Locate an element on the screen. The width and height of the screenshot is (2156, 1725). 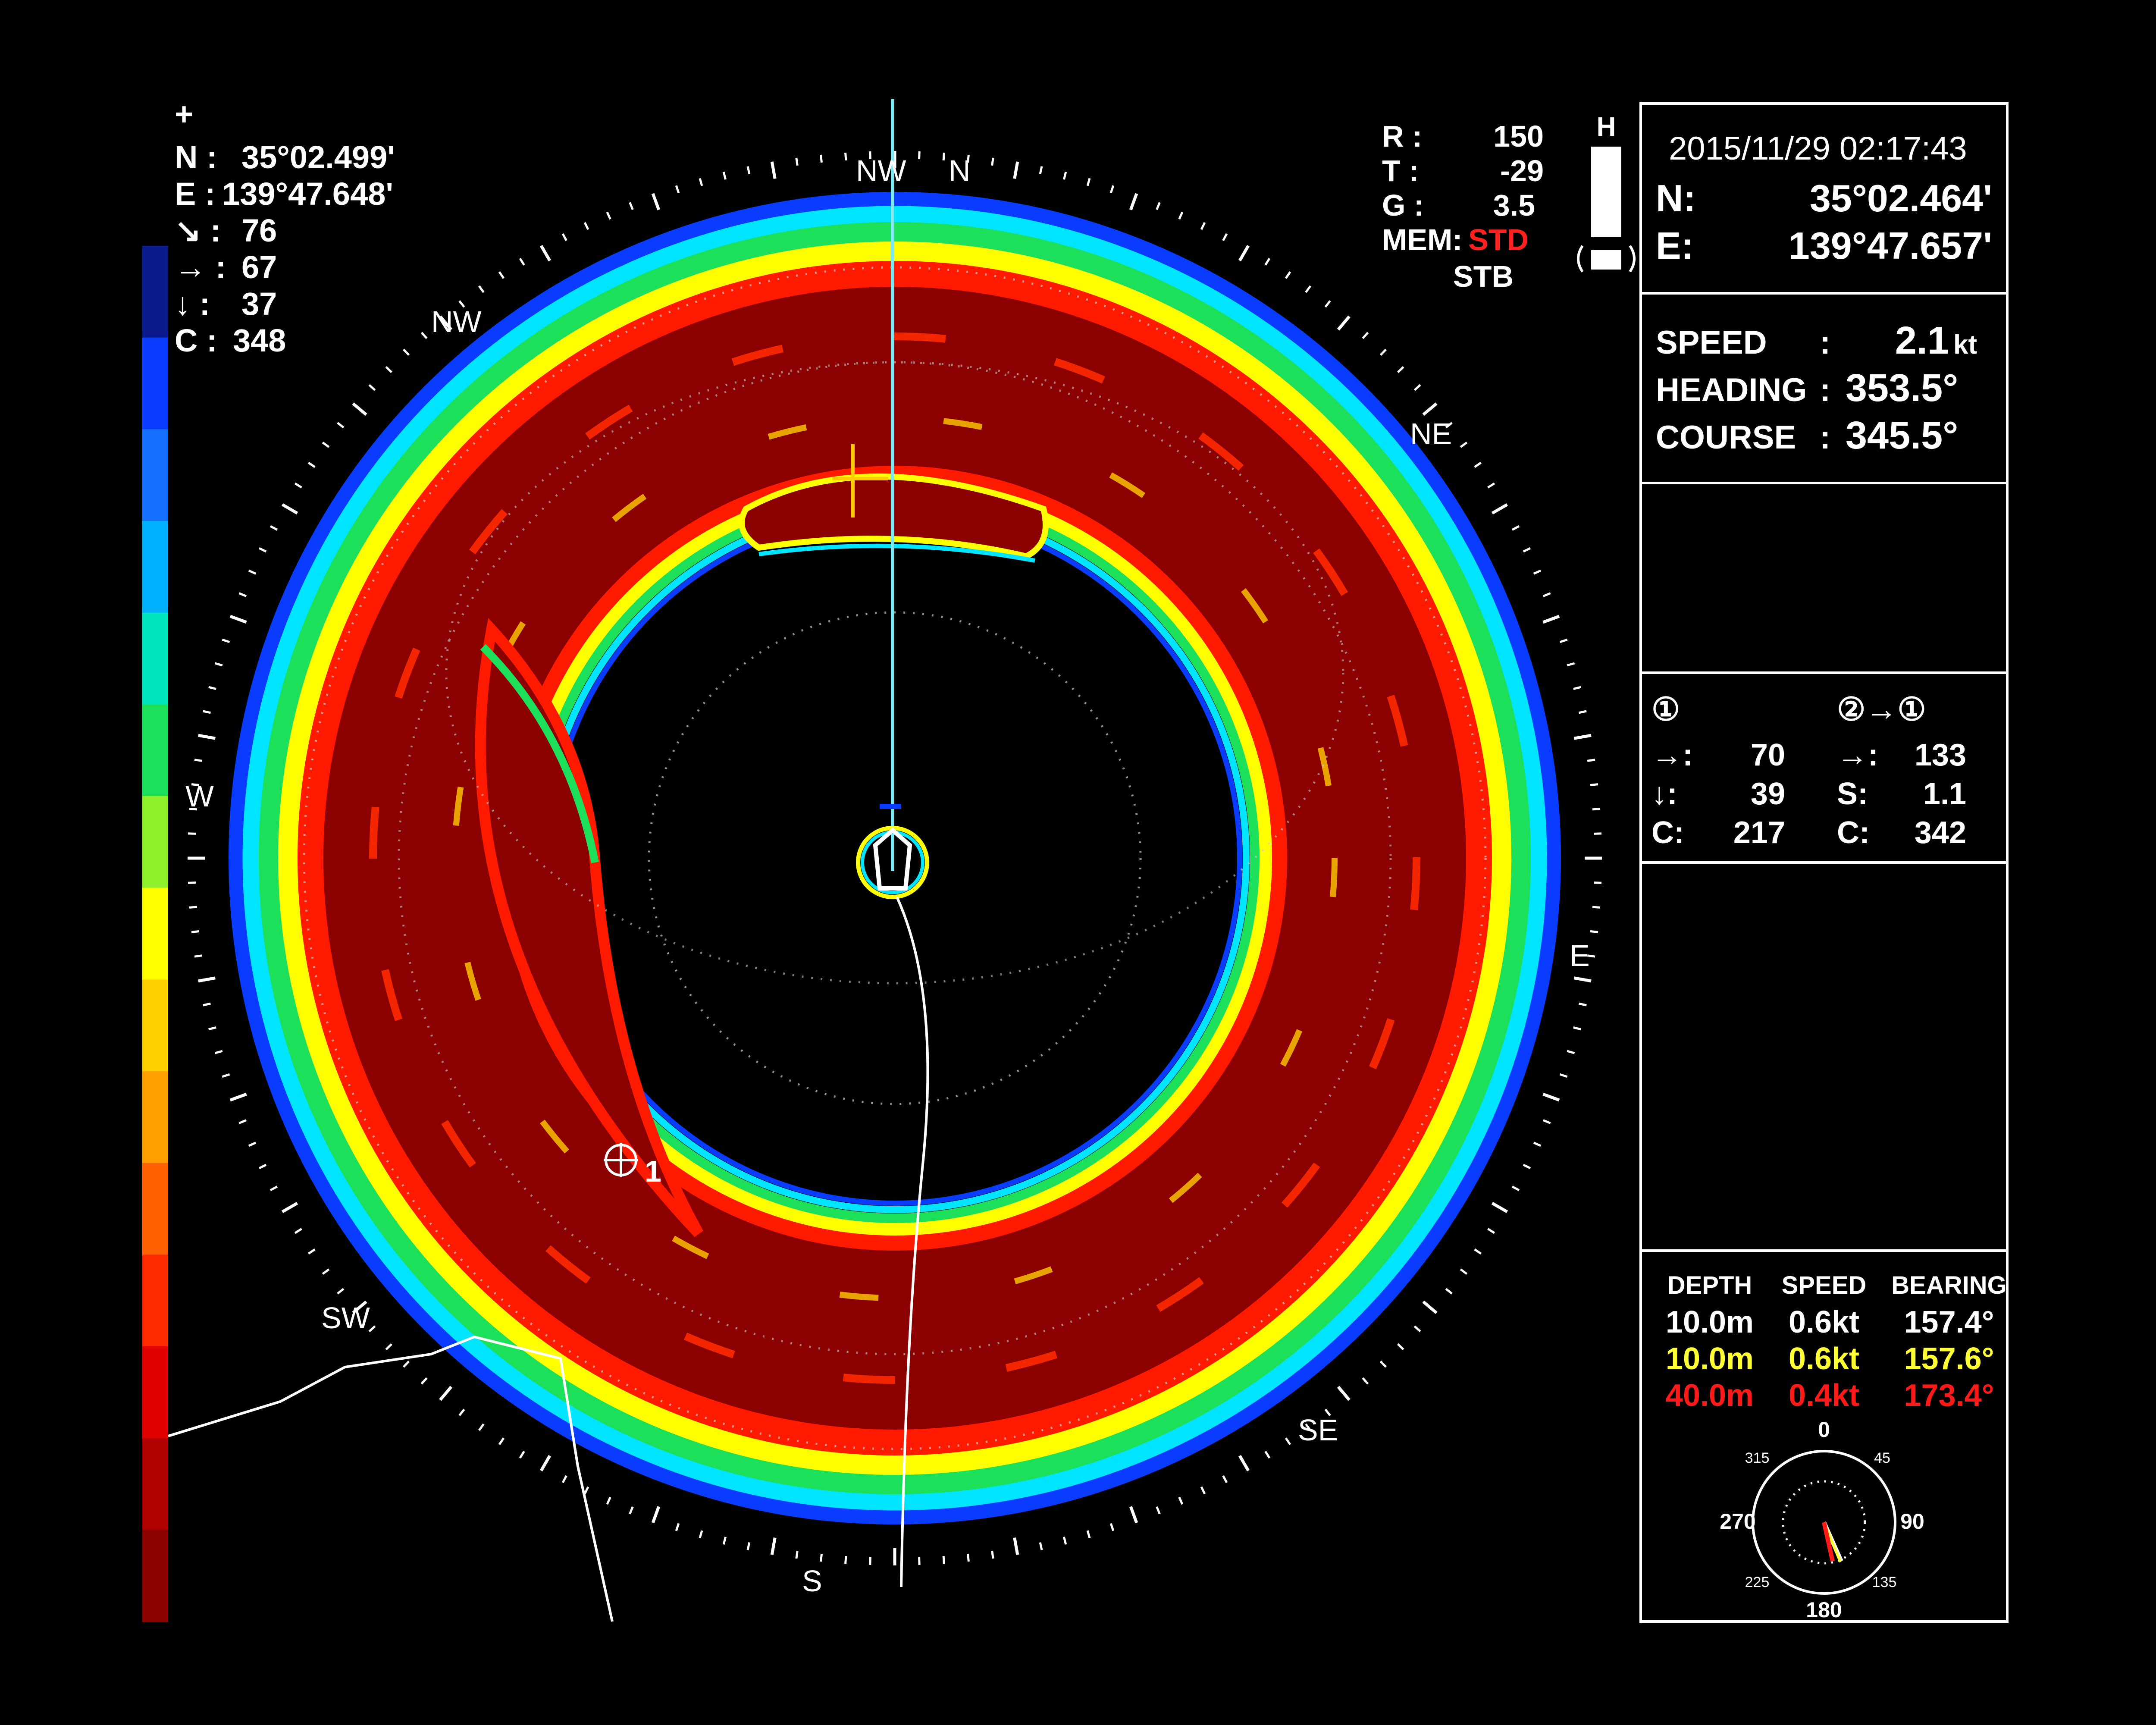
dial-label-45: 45 is located at coordinates (1882, 1458).